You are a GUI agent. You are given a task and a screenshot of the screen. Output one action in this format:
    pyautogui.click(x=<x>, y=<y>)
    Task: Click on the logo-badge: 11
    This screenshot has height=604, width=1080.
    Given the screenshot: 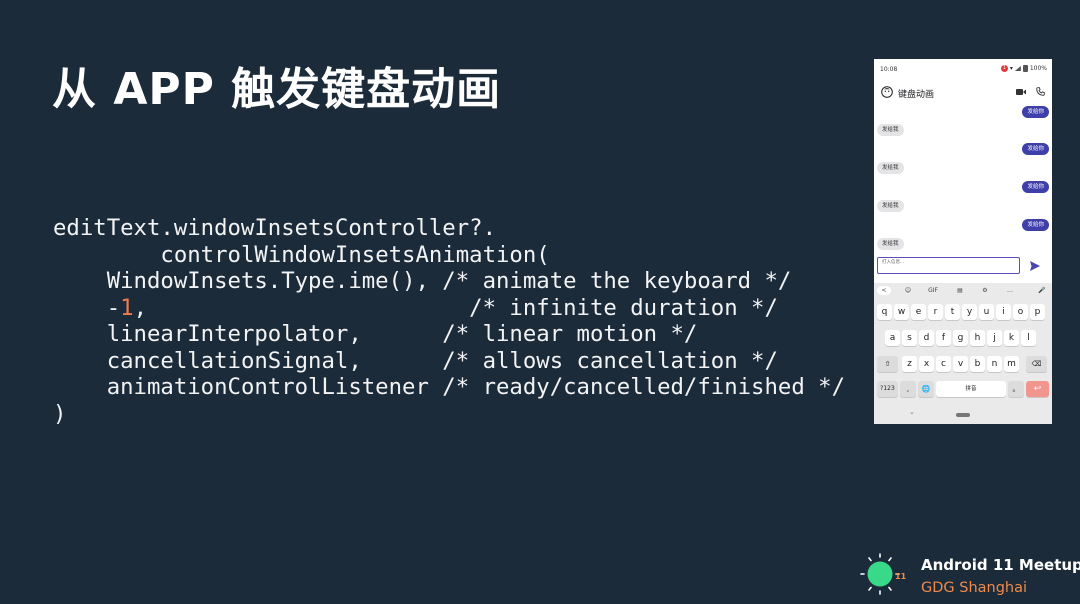 What is the action you would take?
    pyautogui.click(x=901, y=576)
    